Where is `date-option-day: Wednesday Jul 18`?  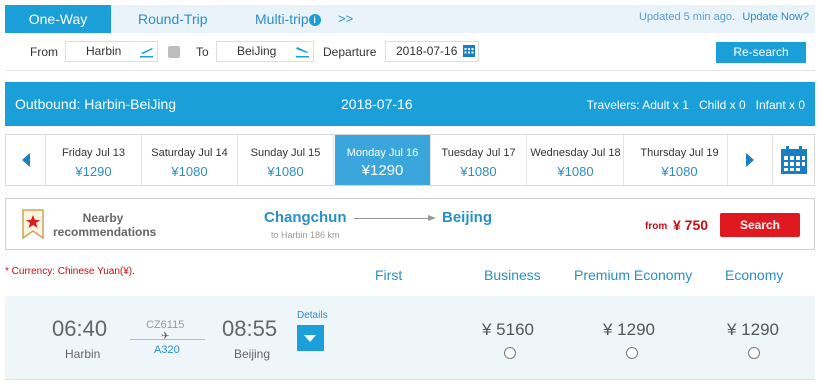 date-option-day: Wednesday Jul 18 is located at coordinates (575, 153).